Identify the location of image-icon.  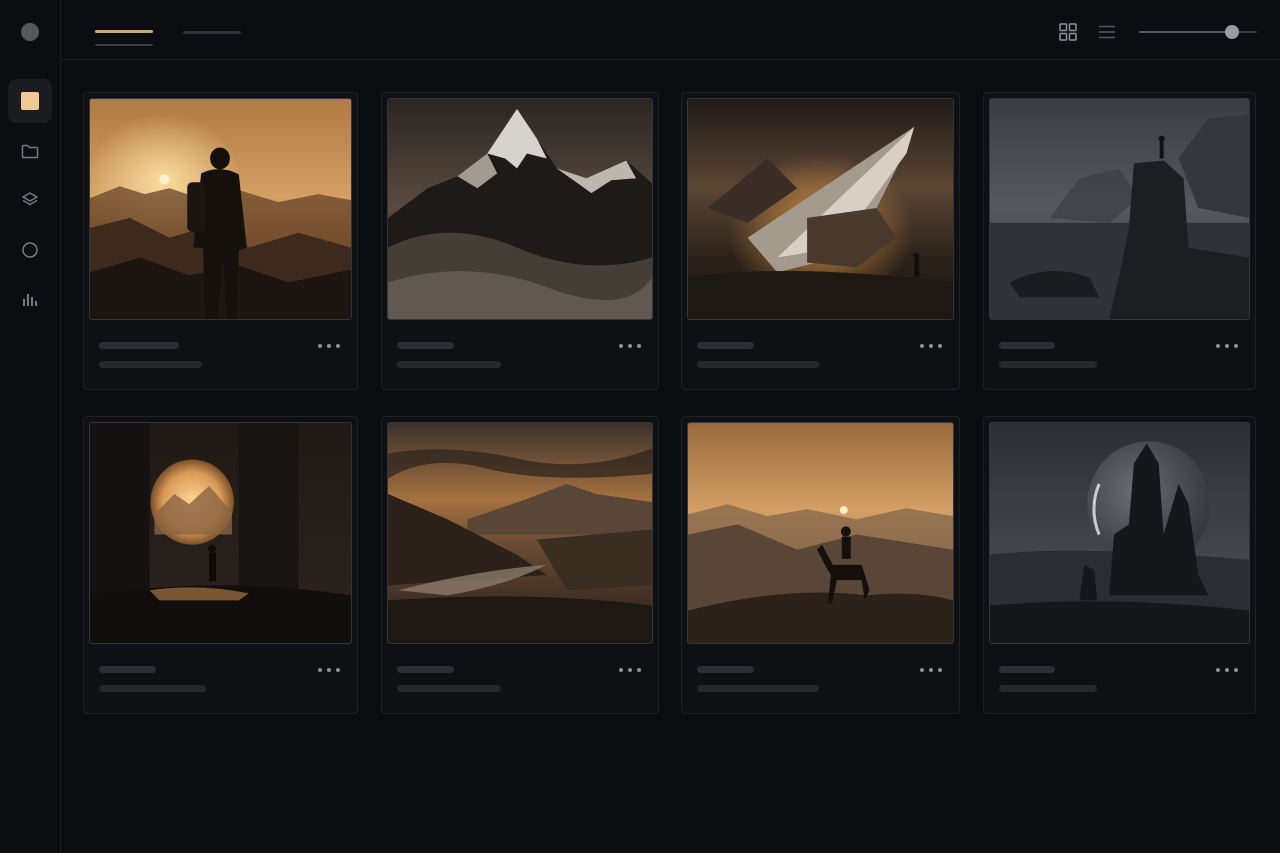
(30, 101).